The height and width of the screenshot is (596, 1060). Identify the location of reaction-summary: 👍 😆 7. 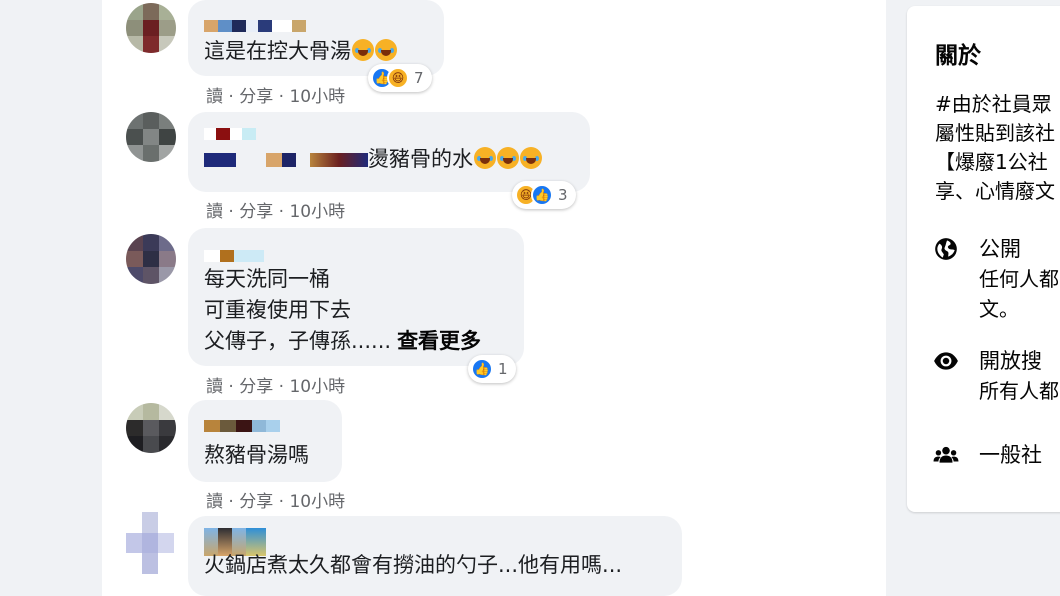
(400, 78).